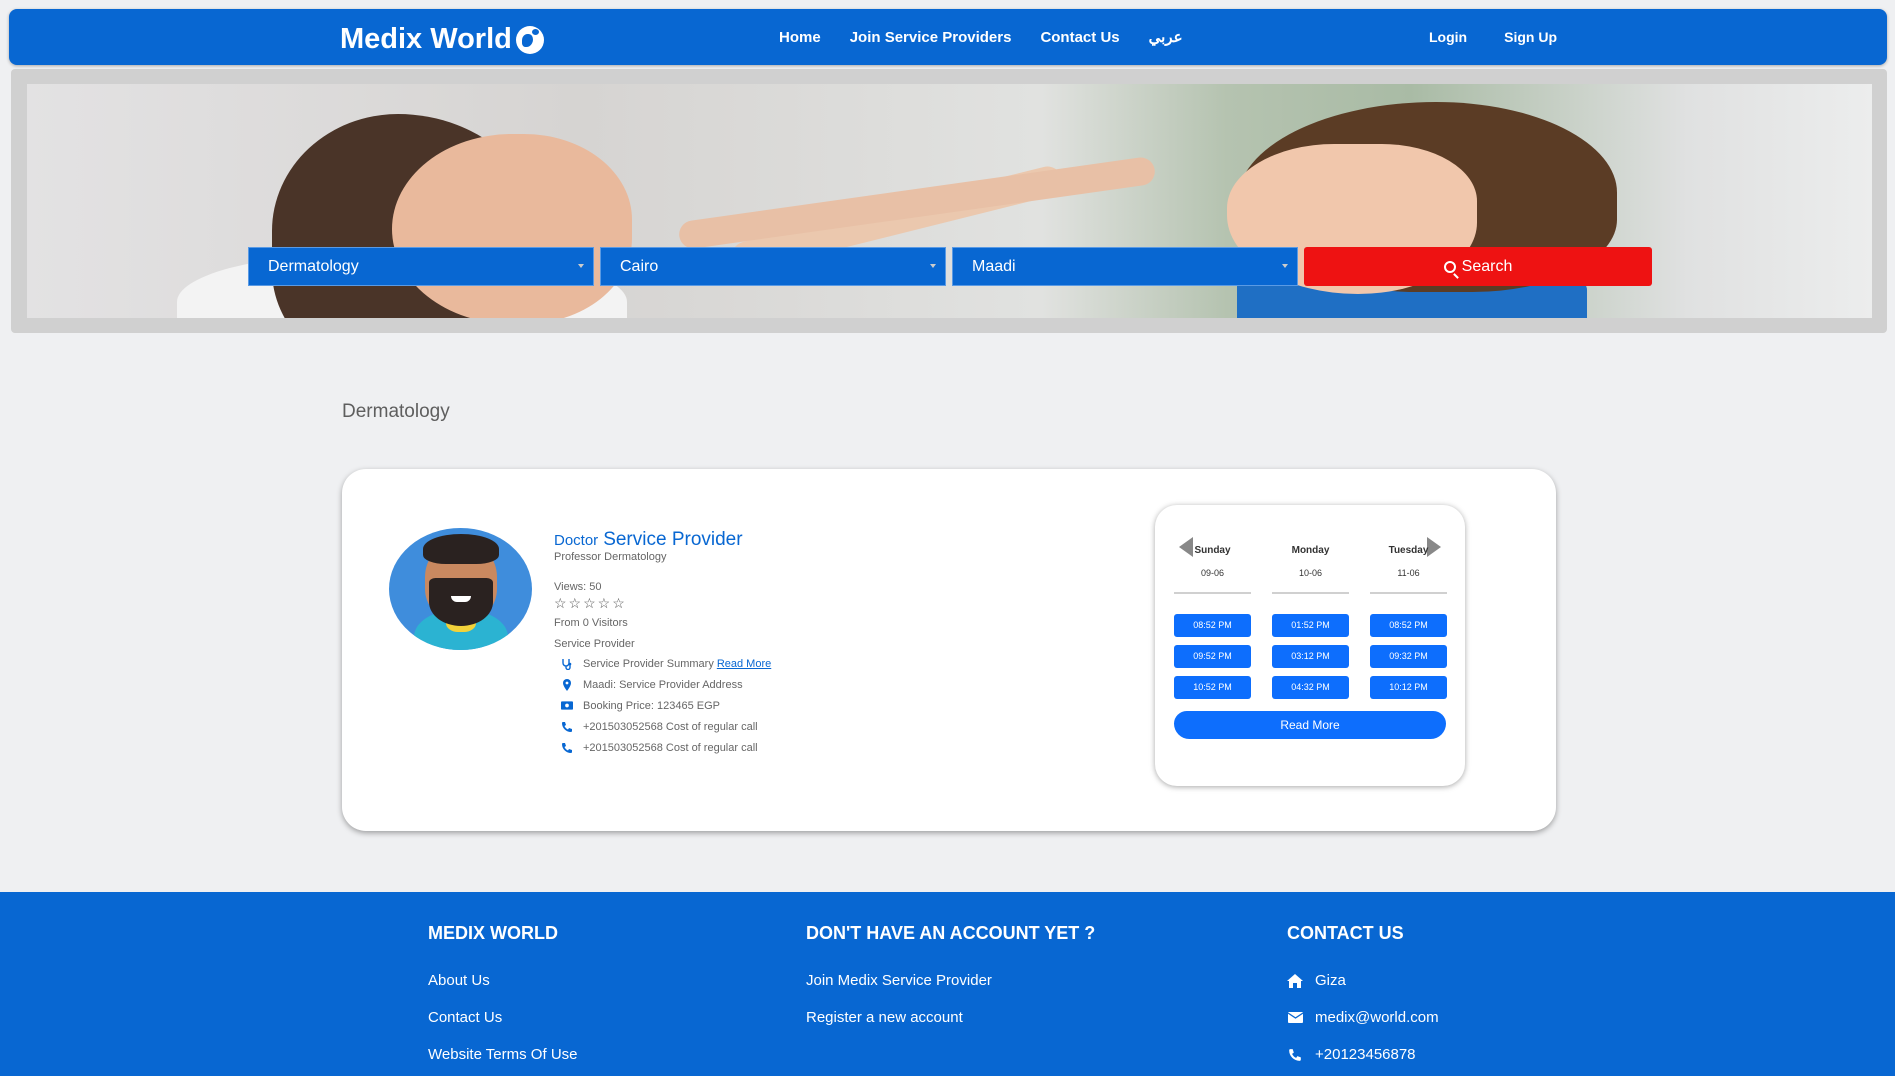 The width and height of the screenshot is (1895, 1076). Describe the element at coordinates (576, 540) in the screenshot. I see `doctor-prefix: Doctor` at that location.